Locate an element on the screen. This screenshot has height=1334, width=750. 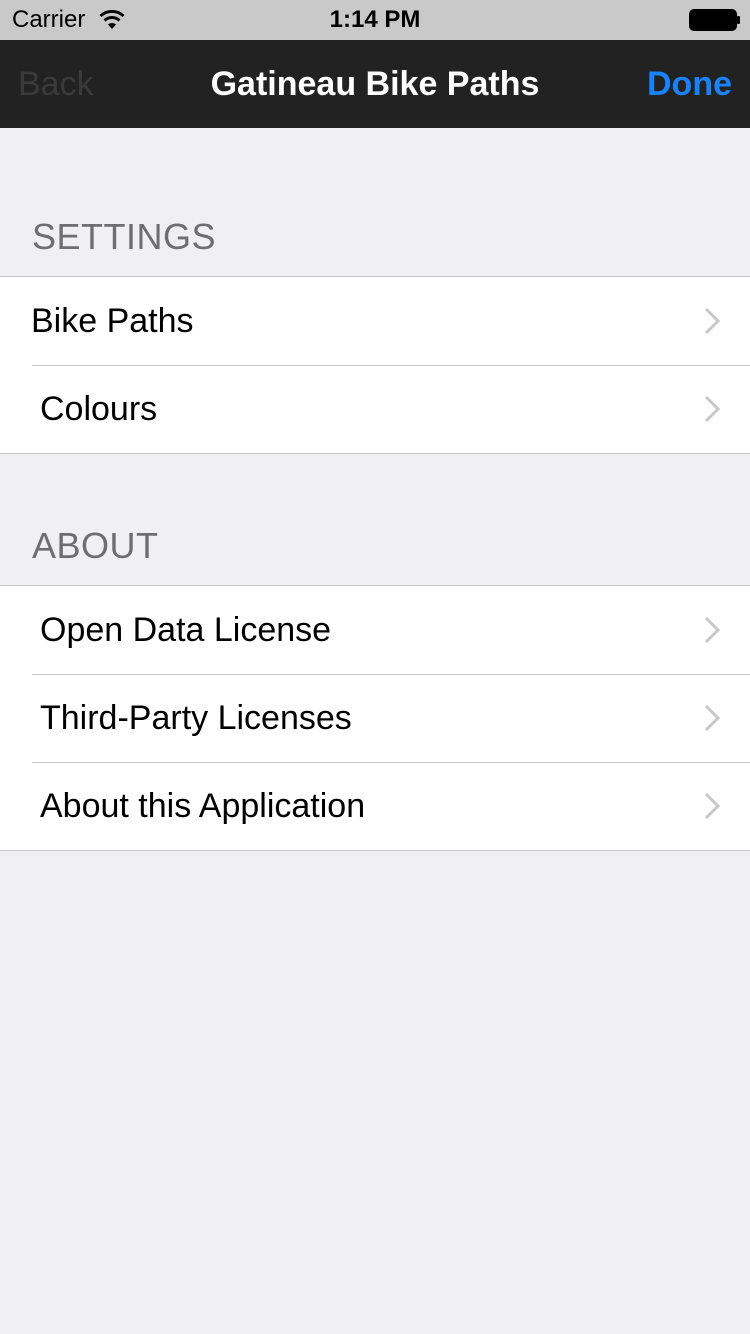
list-item-about-this-application: About this Application is located at coordinates (375, 806).